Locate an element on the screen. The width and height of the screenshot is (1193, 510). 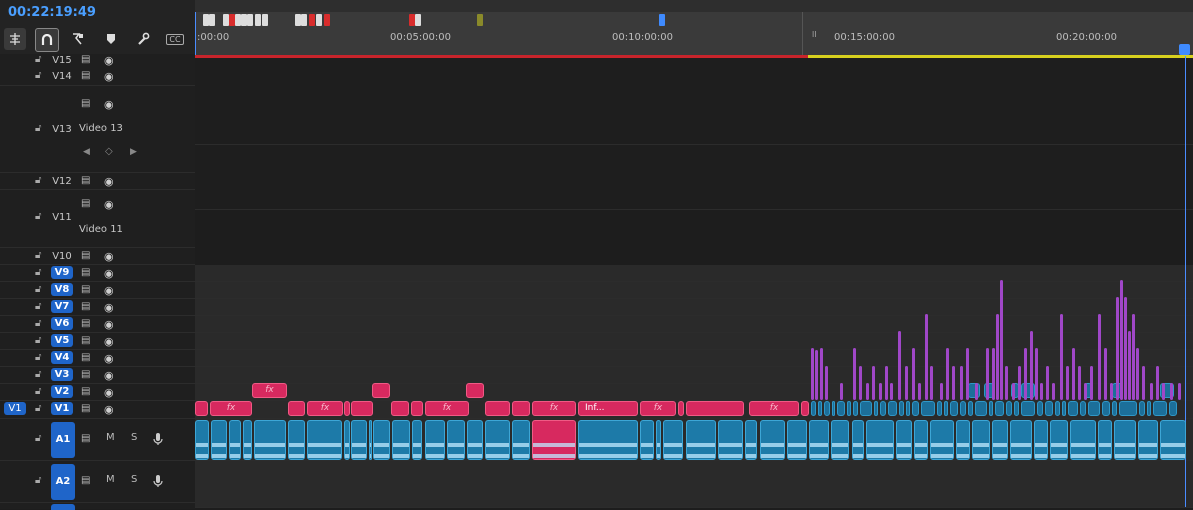
track-target-toggle: V6 is located at coordinates (62, 323).